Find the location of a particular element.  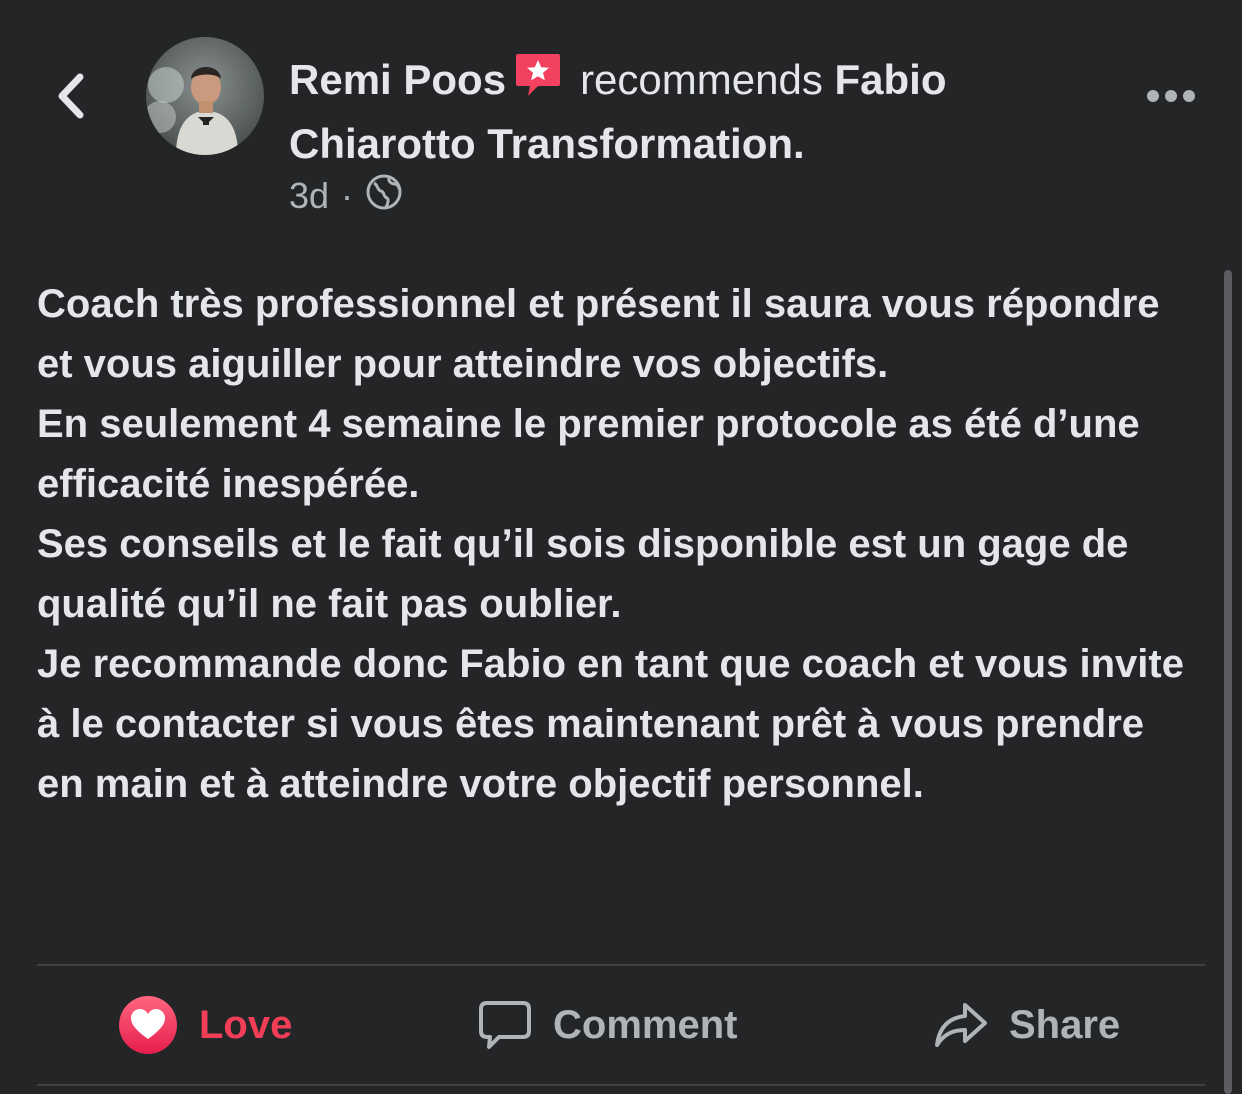

action-bar: Love Comment Share is located at coordinates (621, 1025).